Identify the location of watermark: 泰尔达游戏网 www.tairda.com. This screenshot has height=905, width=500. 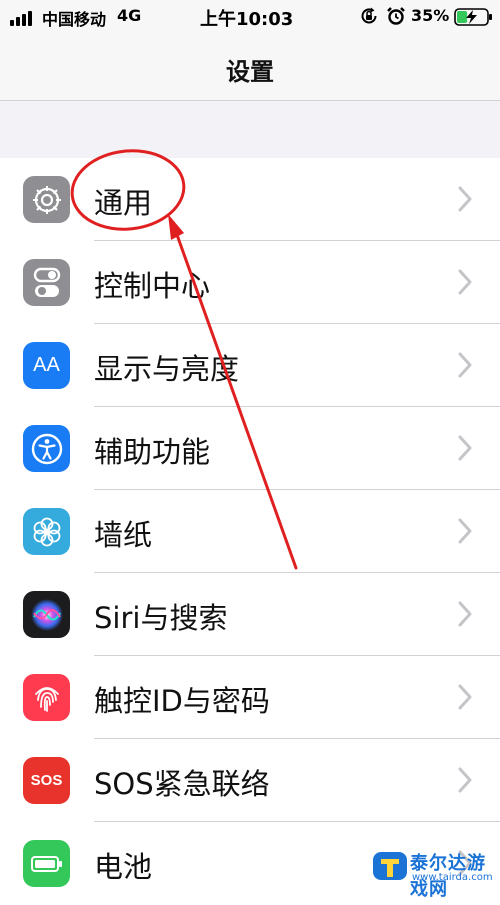
(436, 874).